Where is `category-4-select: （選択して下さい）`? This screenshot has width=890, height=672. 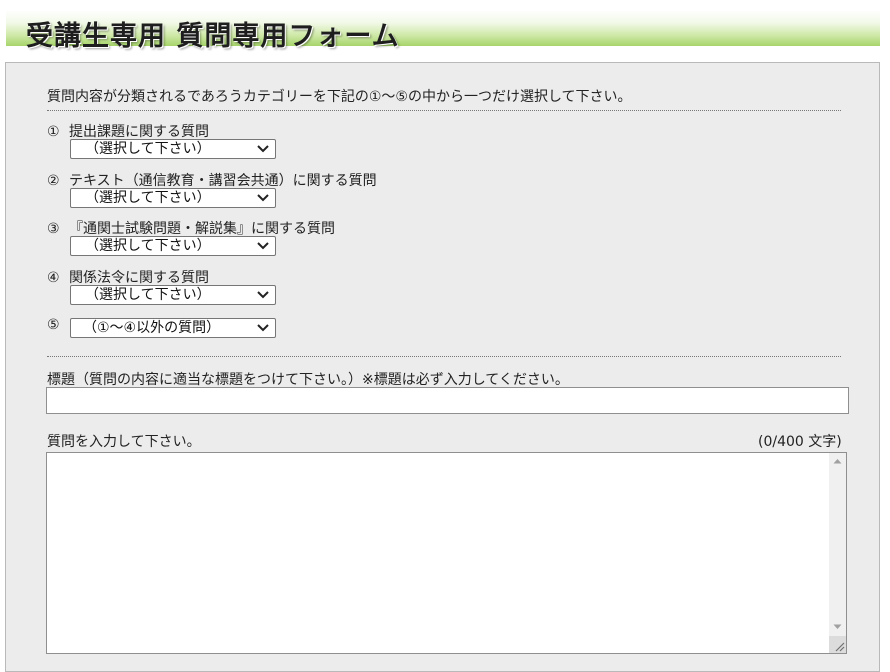
category-4-select: （選択して下さい） is located at coordinates (173, 295).